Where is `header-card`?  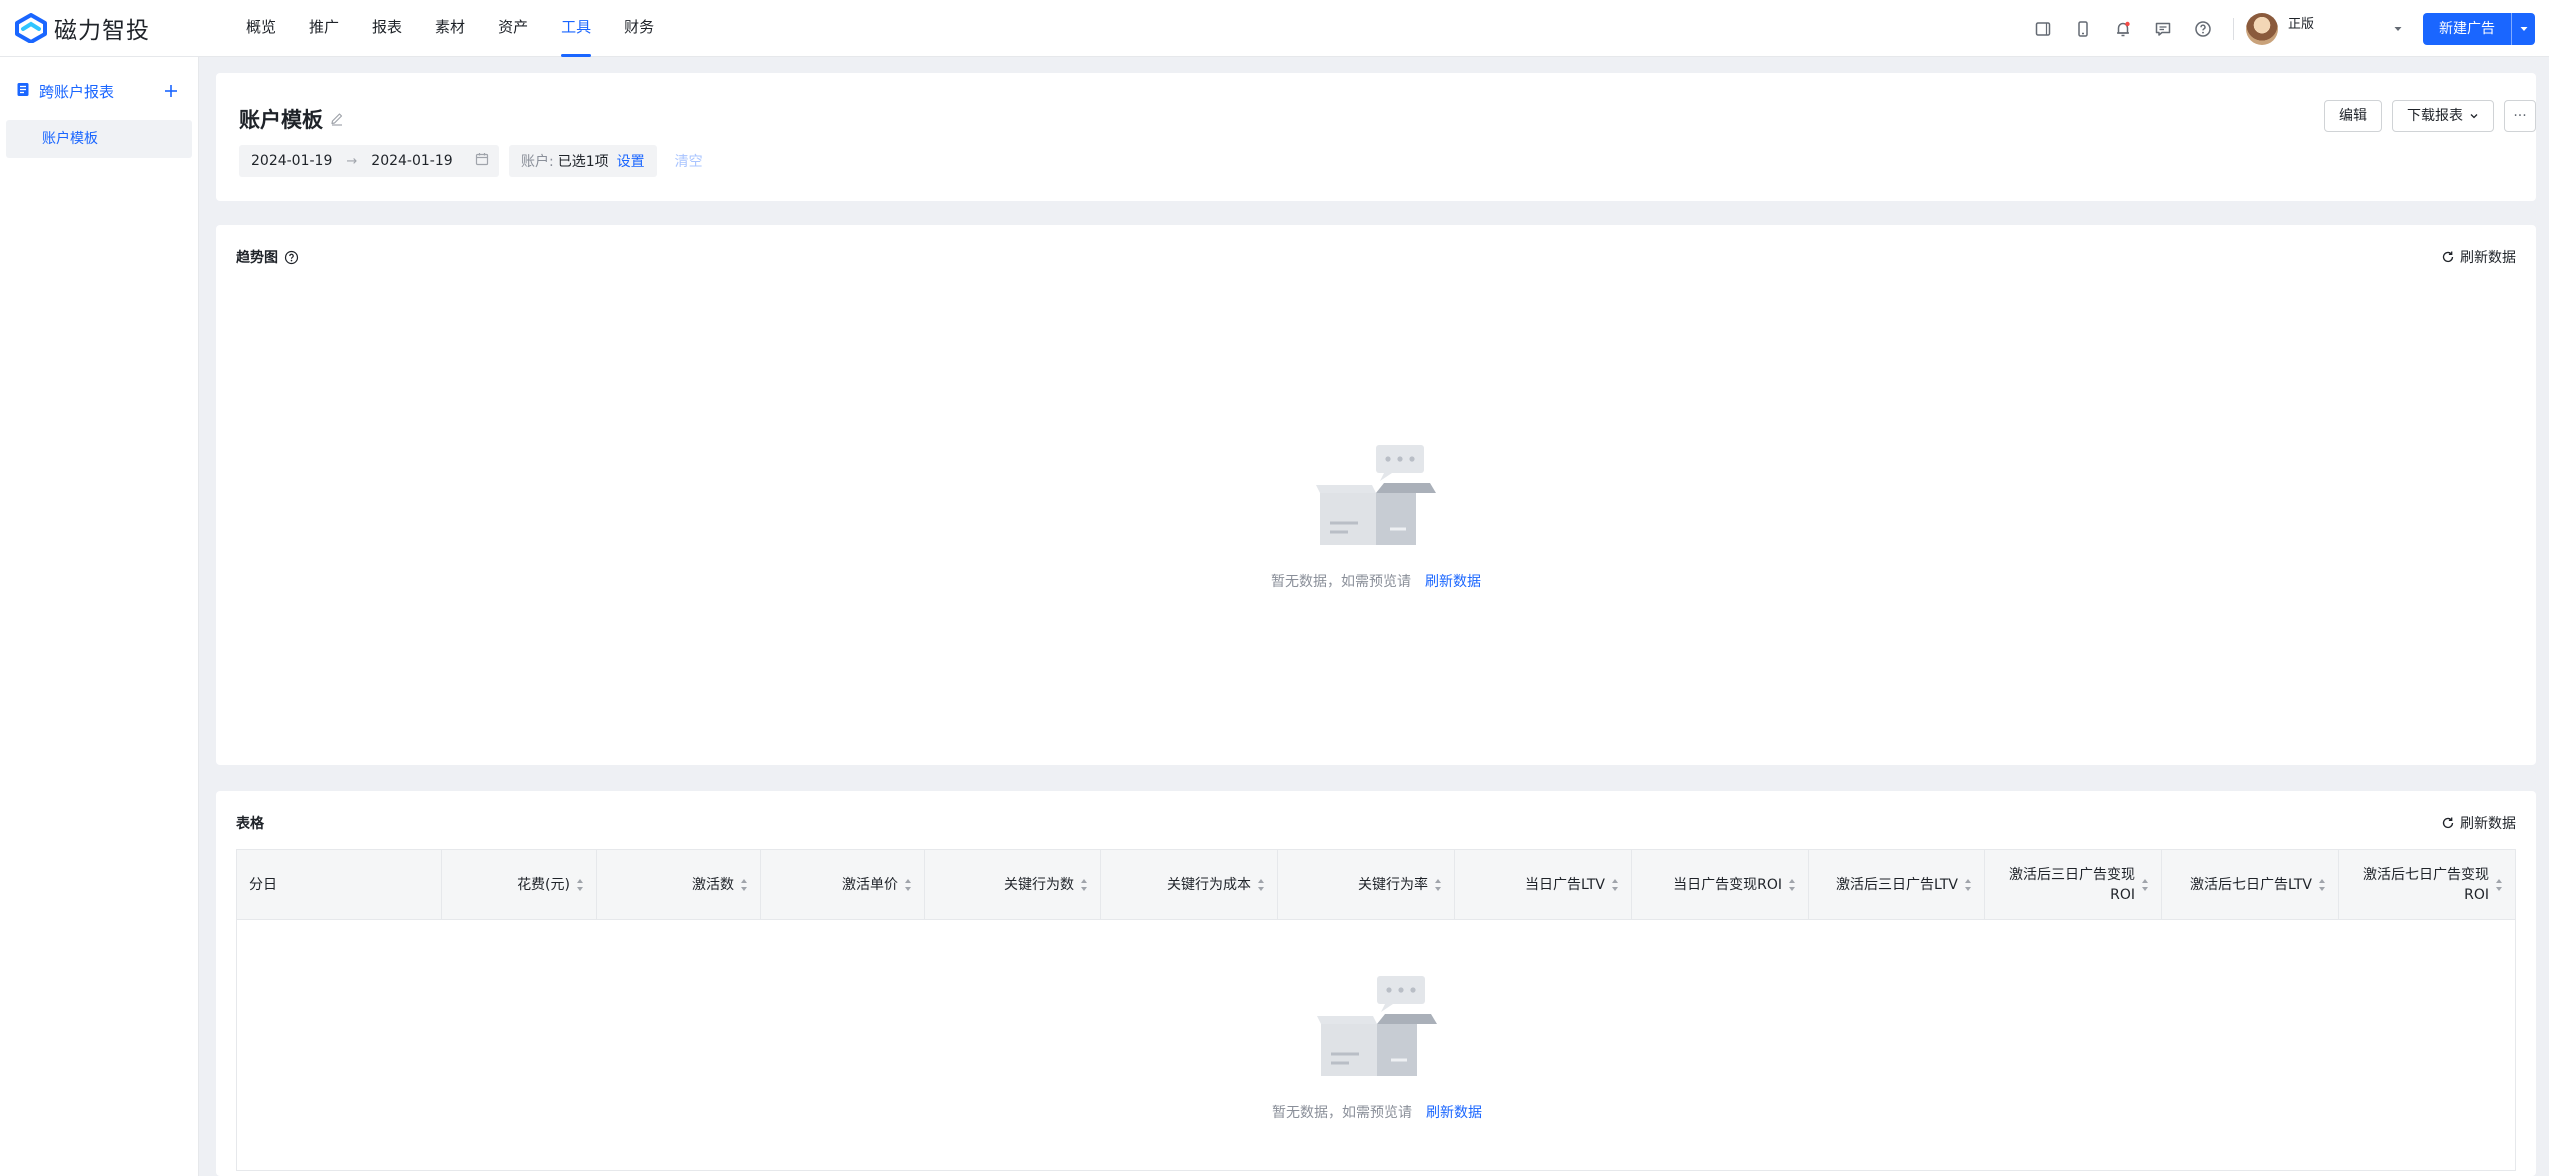 header-card is located at coordinates (1376, 137).